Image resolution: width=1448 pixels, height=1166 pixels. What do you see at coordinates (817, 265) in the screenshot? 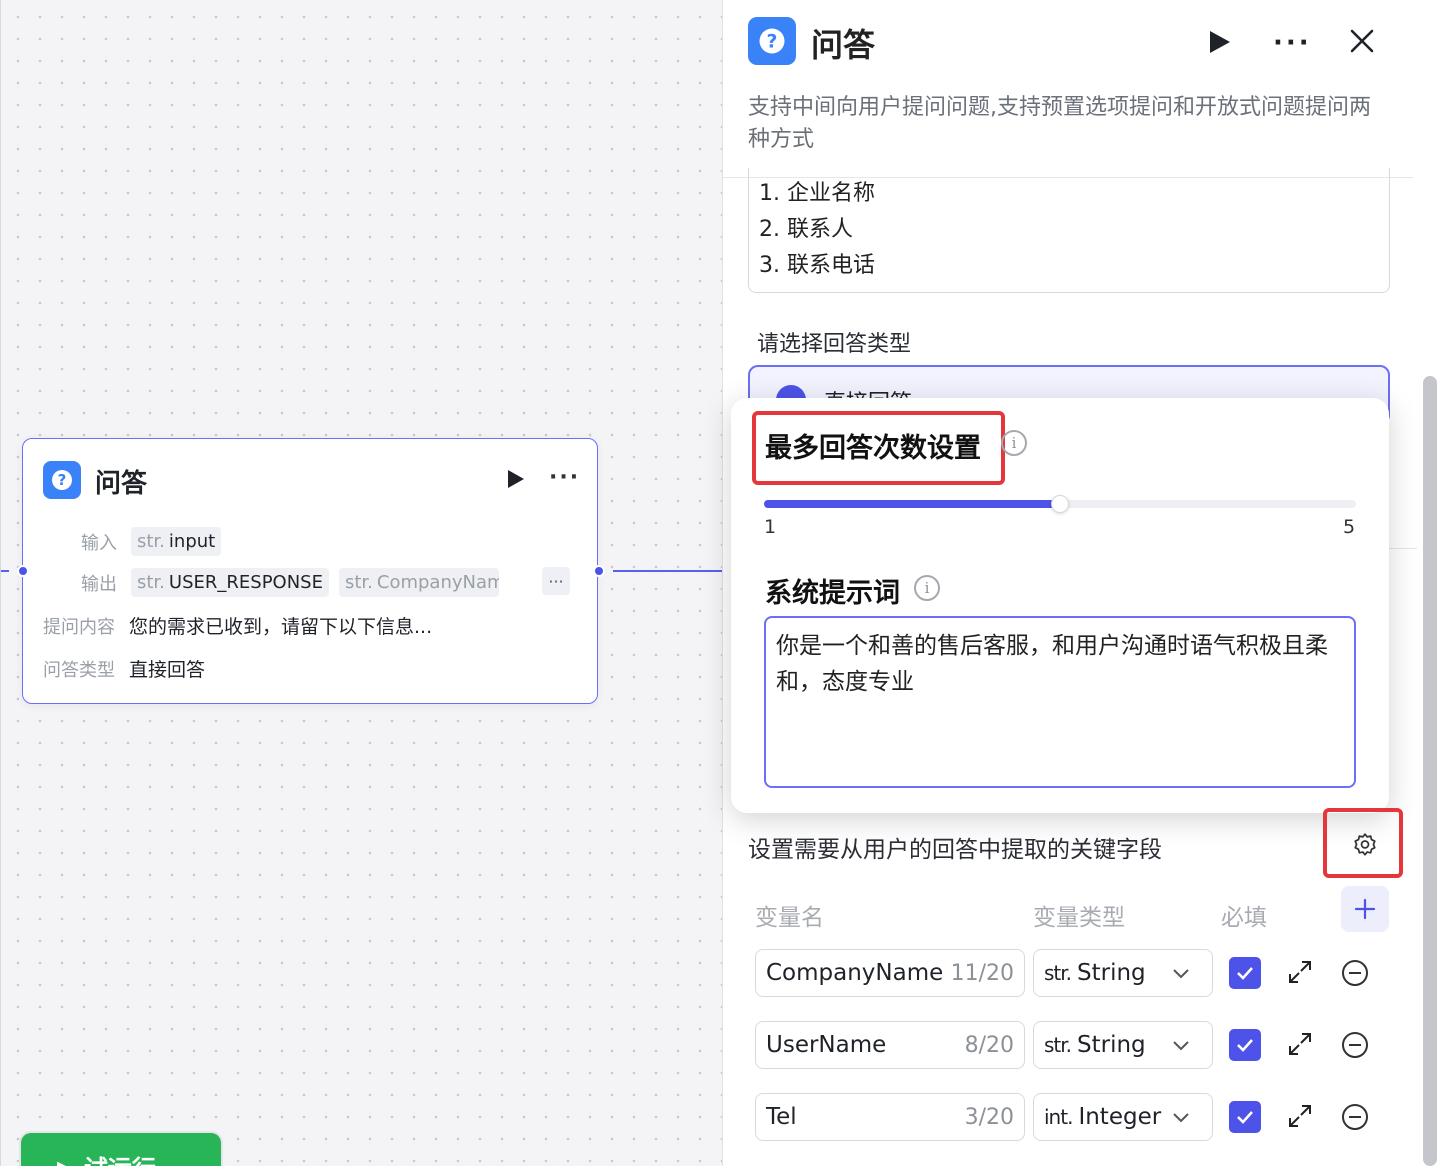
I see `list-item: 3. 联系电话` at bounding box center [817, 265].